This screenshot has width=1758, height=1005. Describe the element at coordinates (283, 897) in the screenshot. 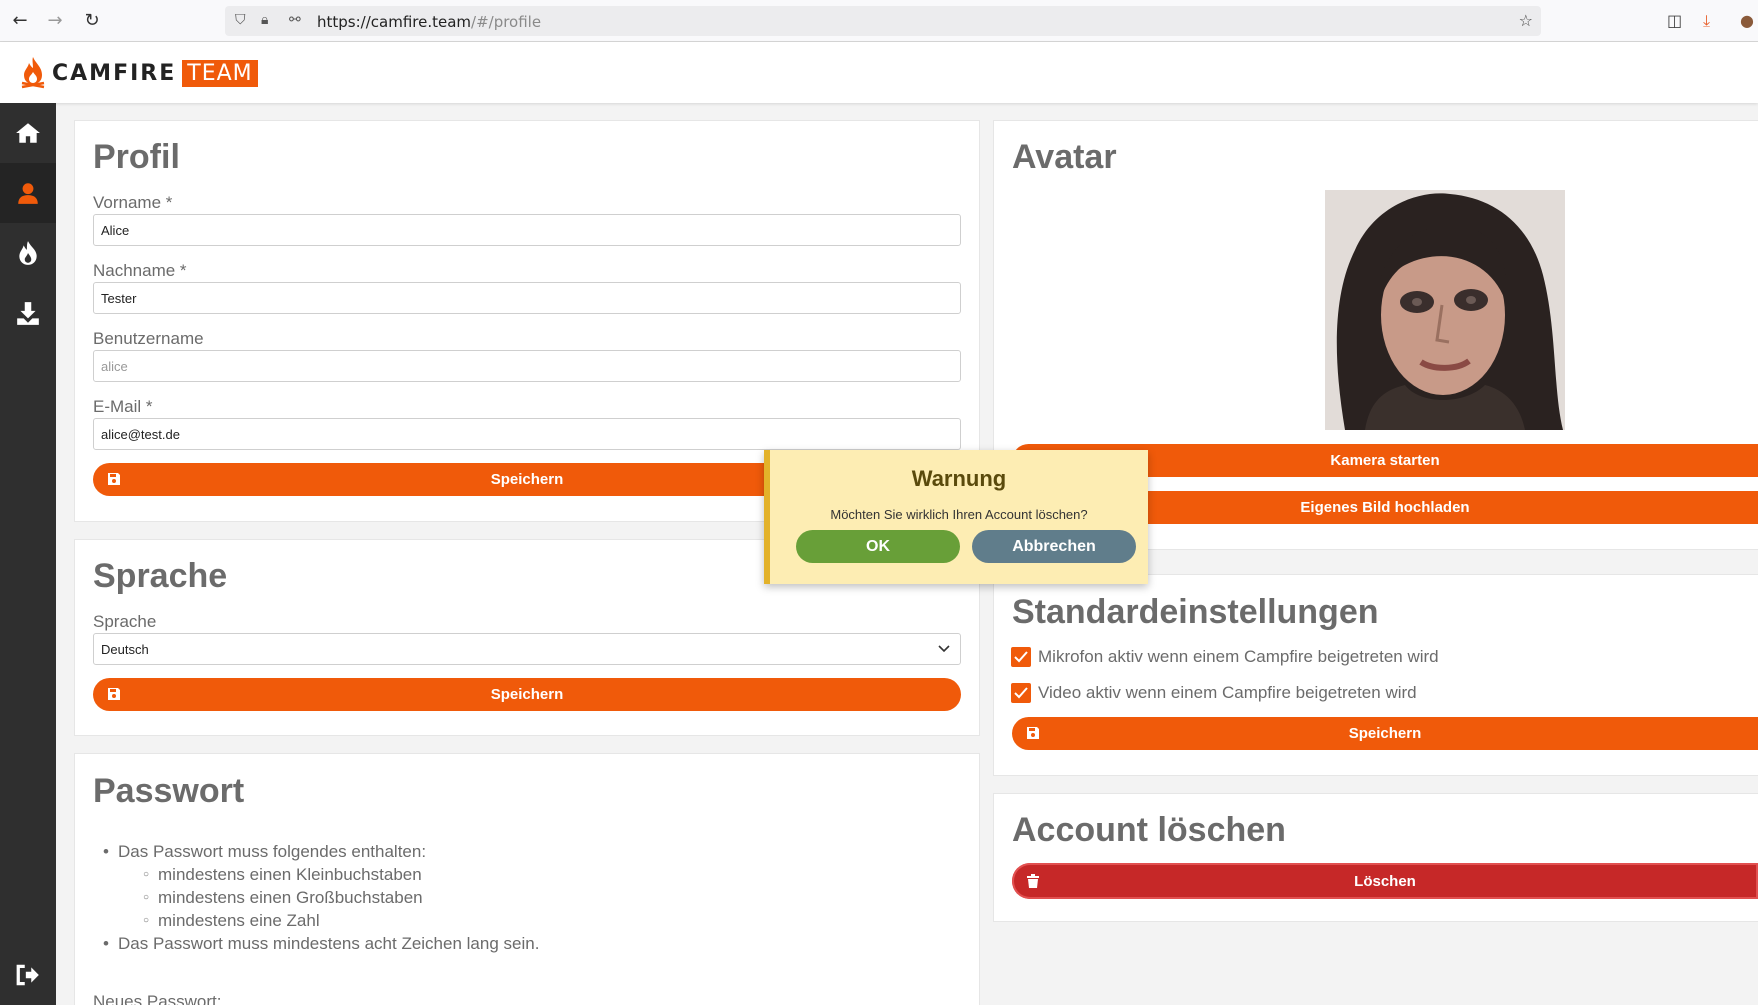

I see `list-item: ○ mindestens einen Großbuchstaben` at that location.